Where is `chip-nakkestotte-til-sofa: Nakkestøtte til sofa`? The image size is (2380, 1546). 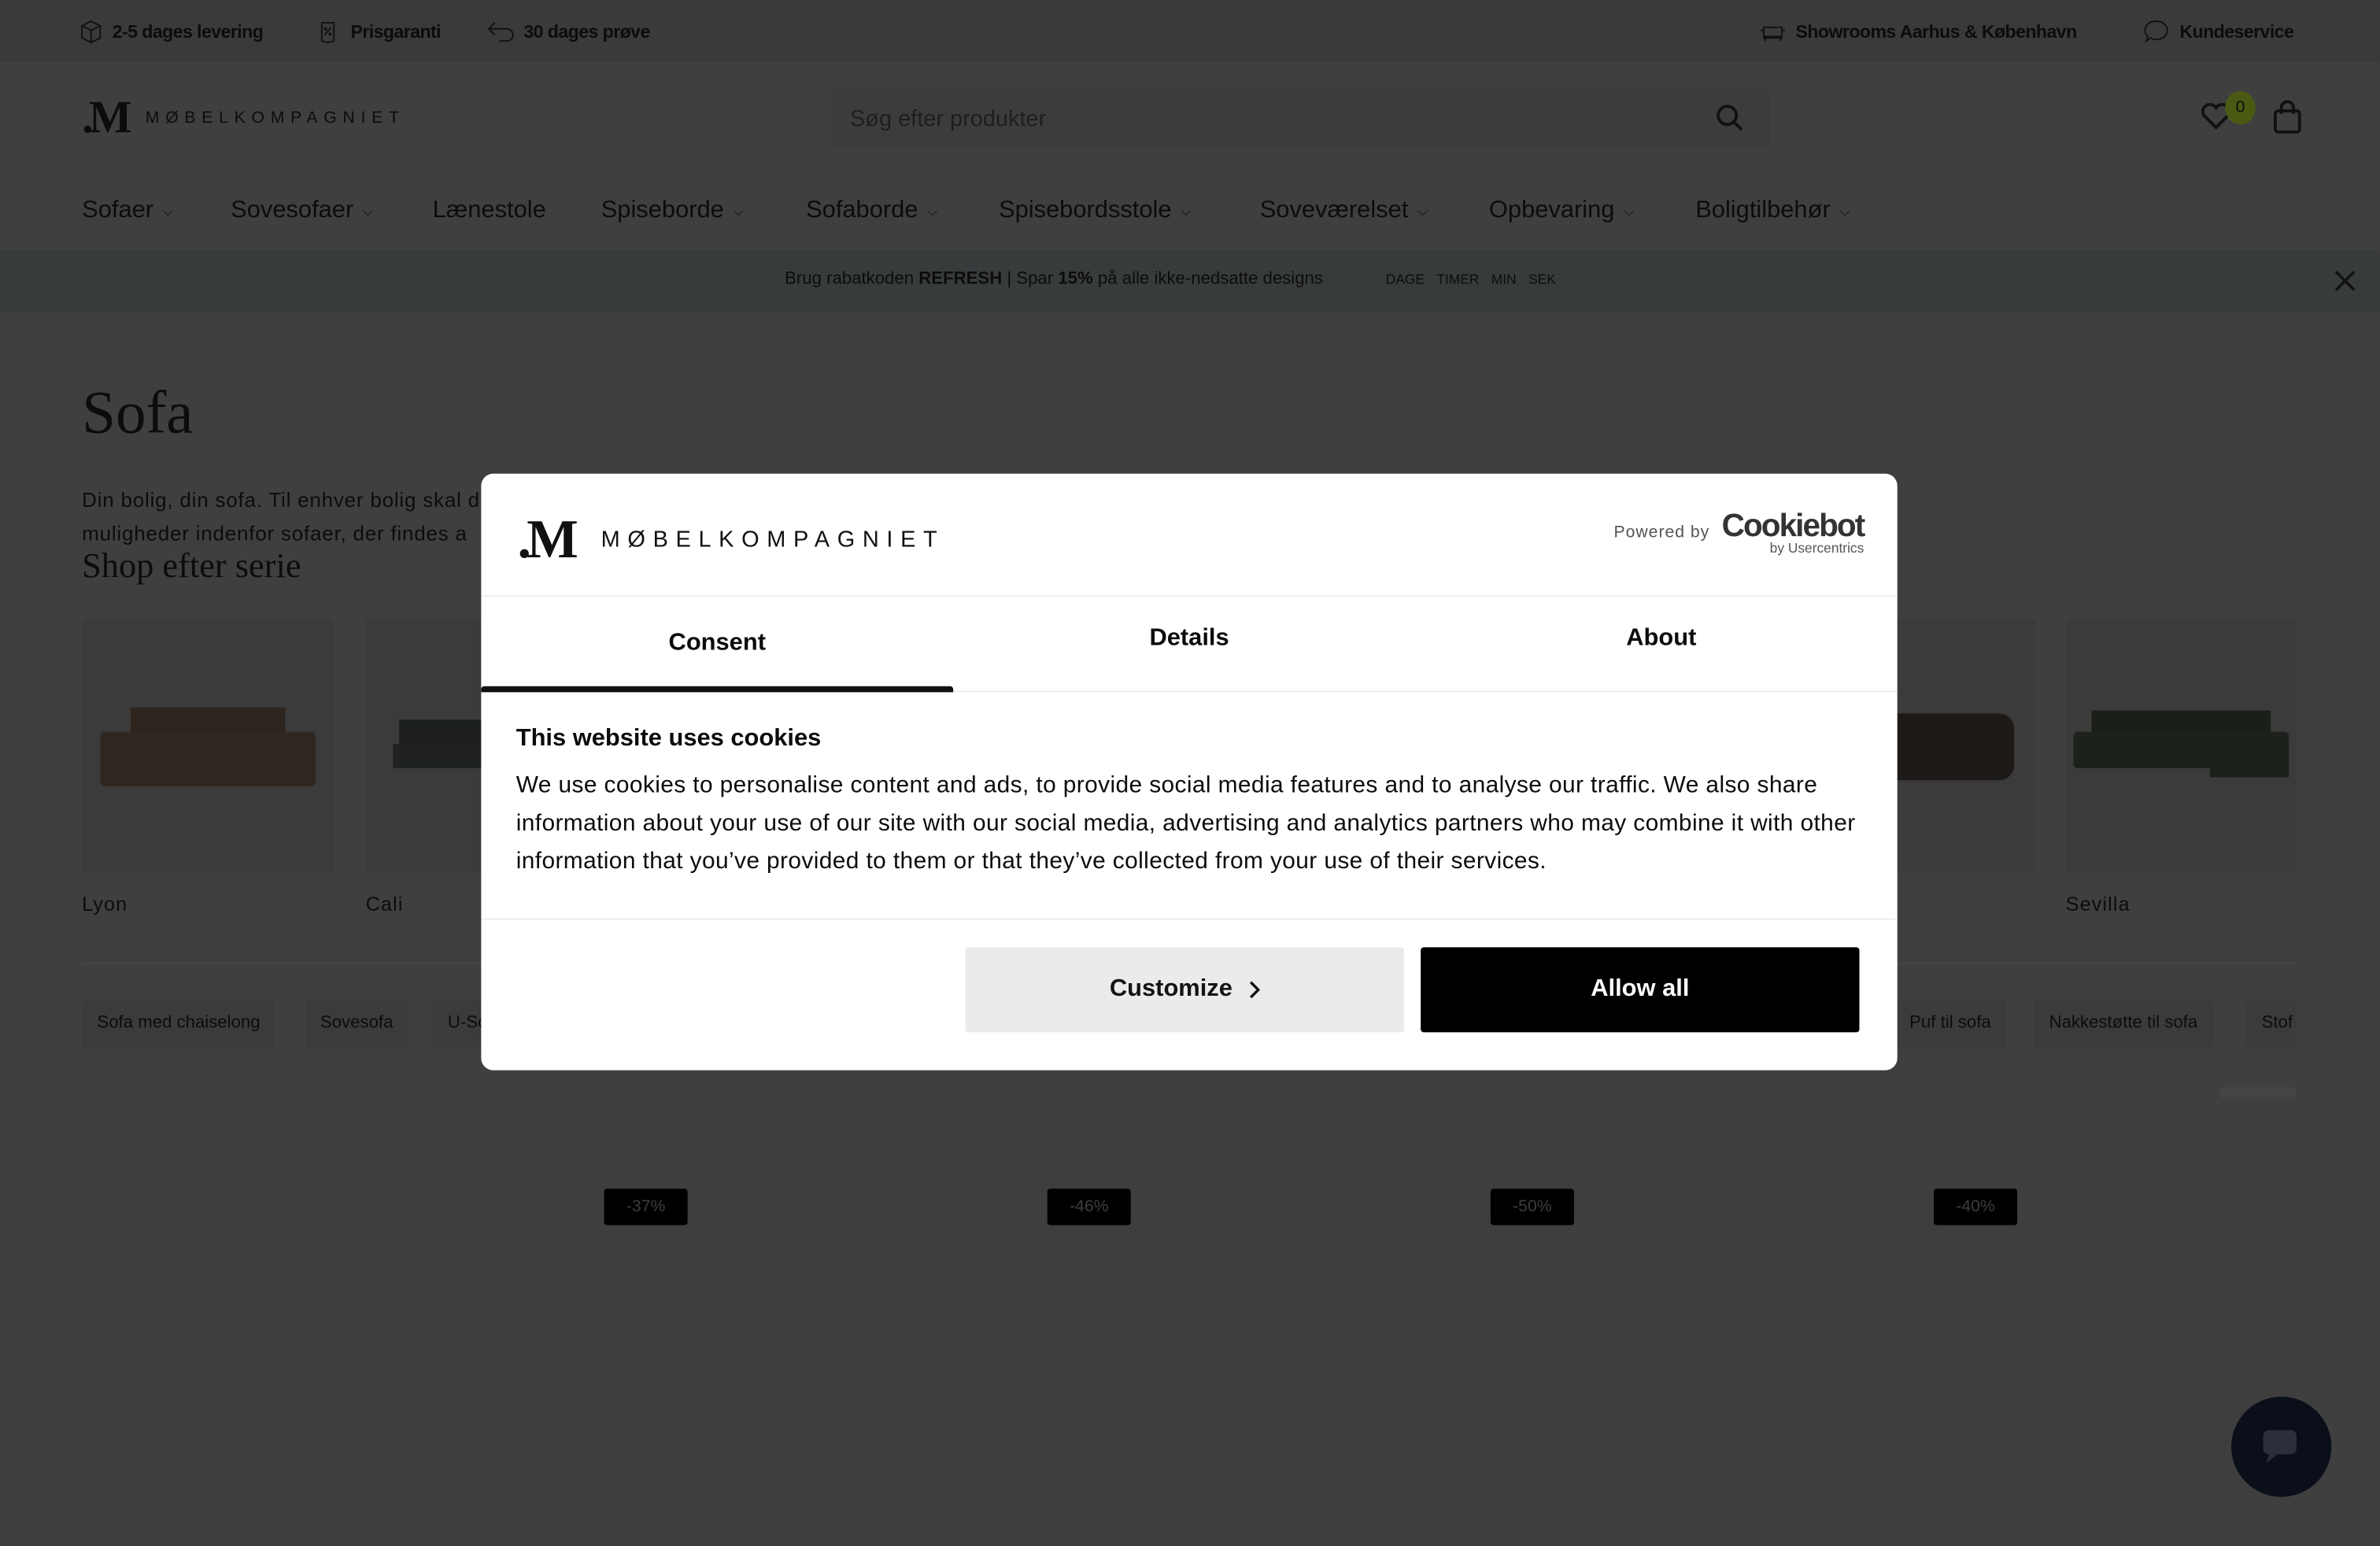 chip-nakkestotte-til-sofa: Nakkestøtte til sofa is located at coordinates (2123, 1024).